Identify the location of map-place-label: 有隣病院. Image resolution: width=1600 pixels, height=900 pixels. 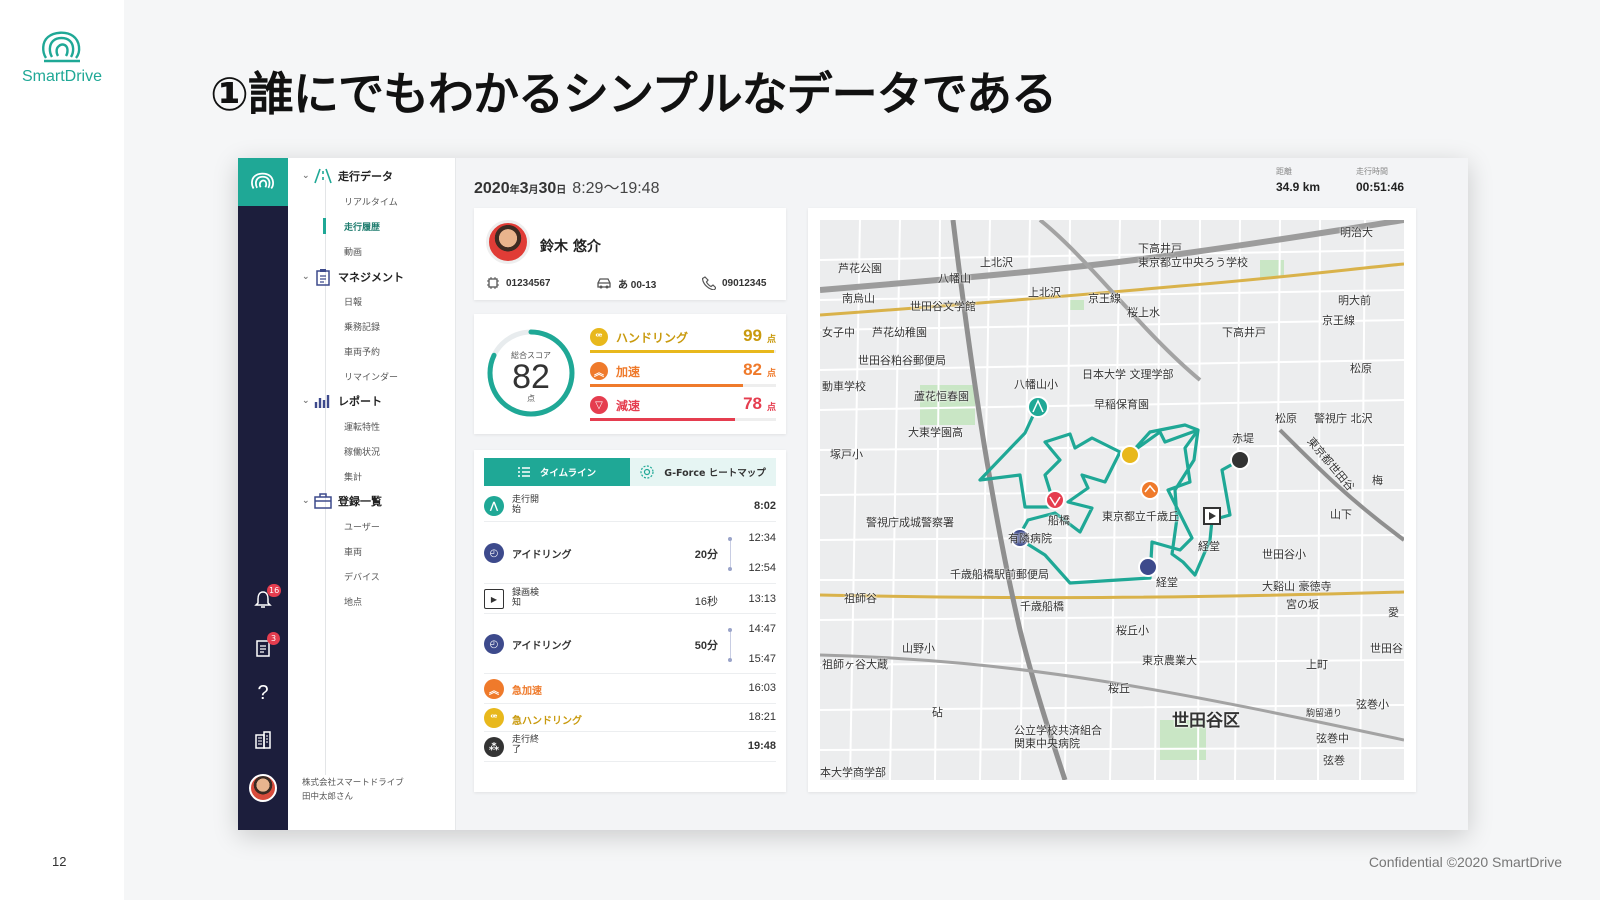
(1030, 538).